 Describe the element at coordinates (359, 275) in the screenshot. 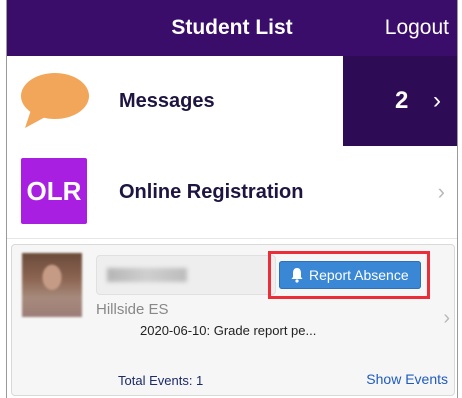

I see `report-absence-label: Report Absence` at that location.